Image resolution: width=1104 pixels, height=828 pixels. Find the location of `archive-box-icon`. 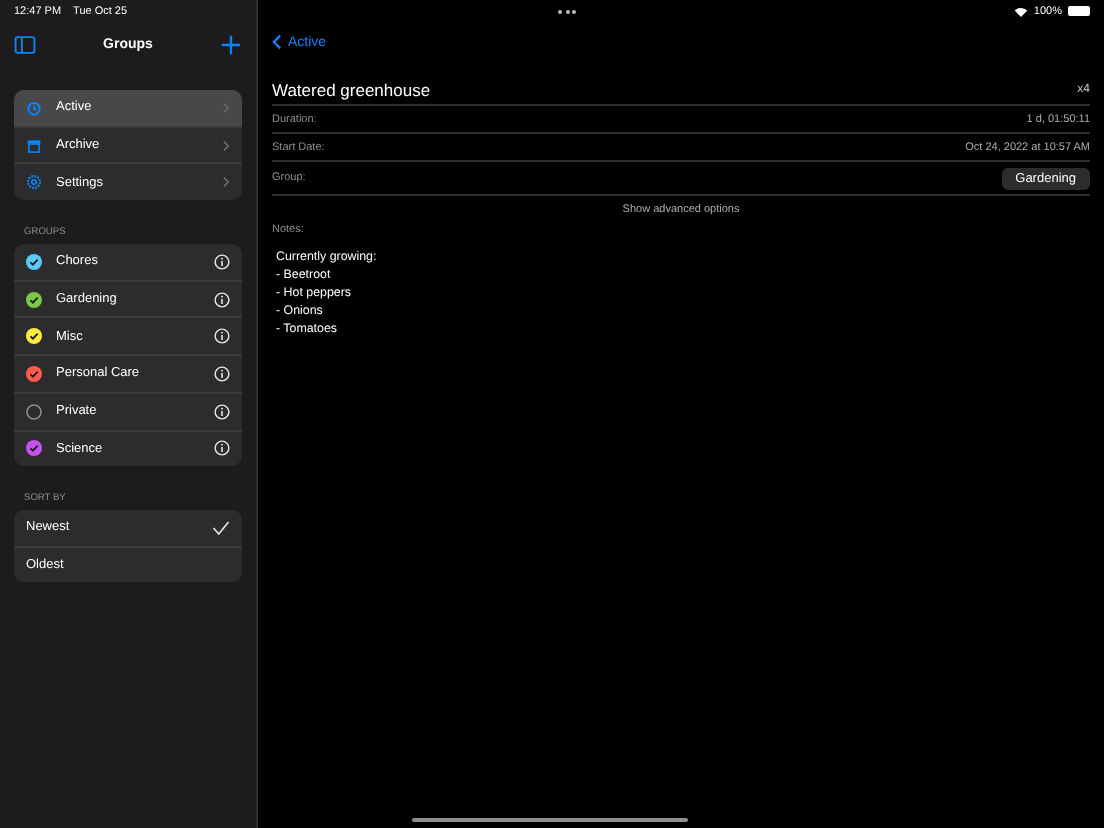

archive-box-icon is located at coordinates (34, 145).